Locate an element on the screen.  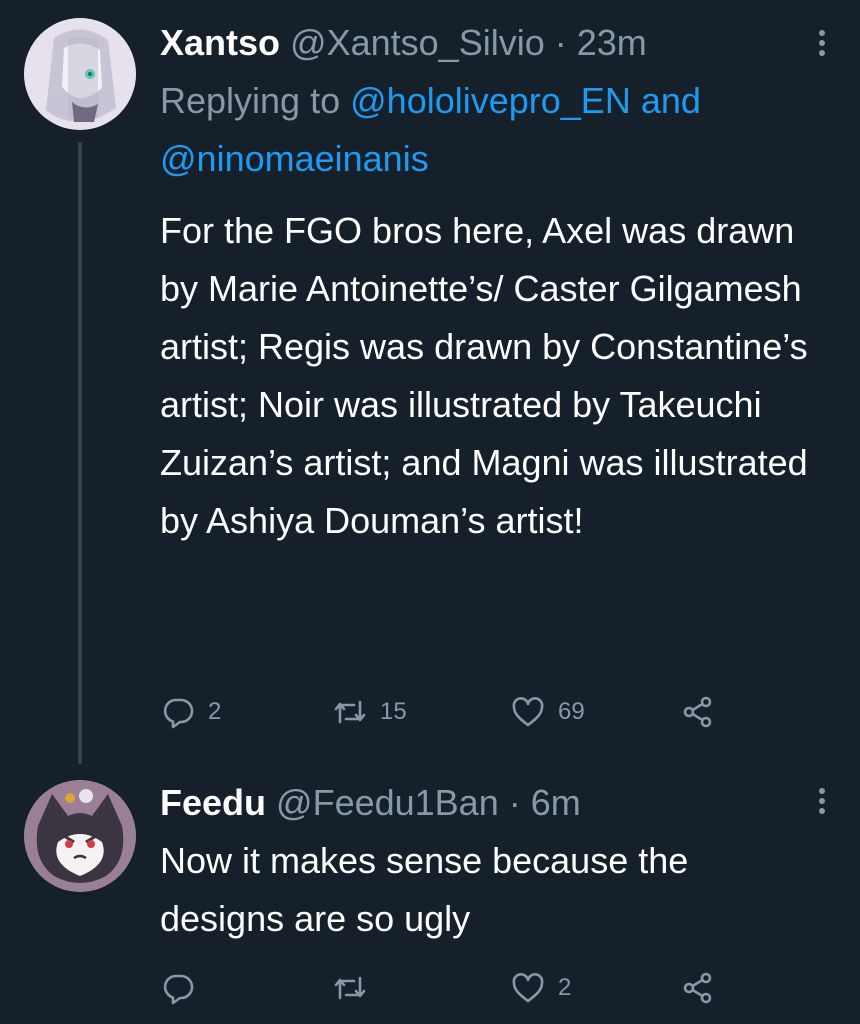
display-name: Xantso is located at coordinates (220, 42).